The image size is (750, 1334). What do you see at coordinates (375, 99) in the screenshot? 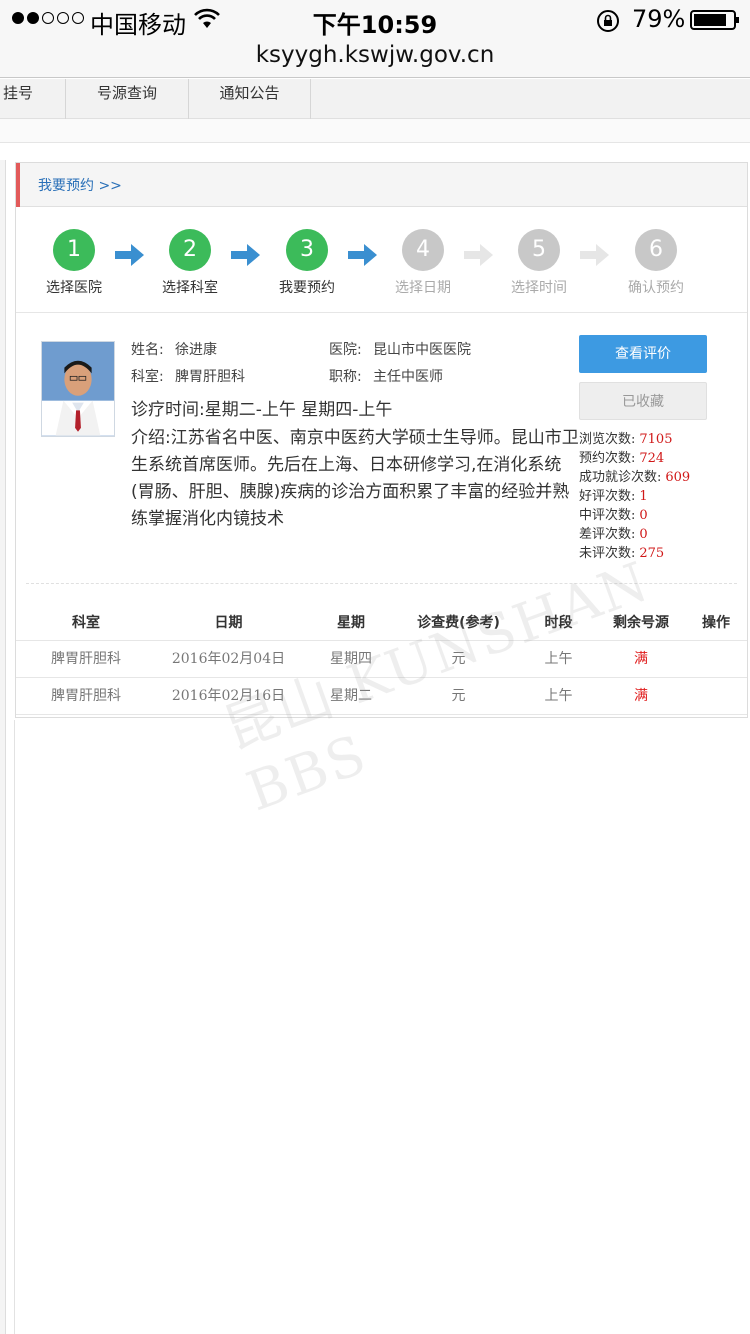
I see `top-nav: 挂号 号源查询 通知公告` at bounding box center [375, 99].